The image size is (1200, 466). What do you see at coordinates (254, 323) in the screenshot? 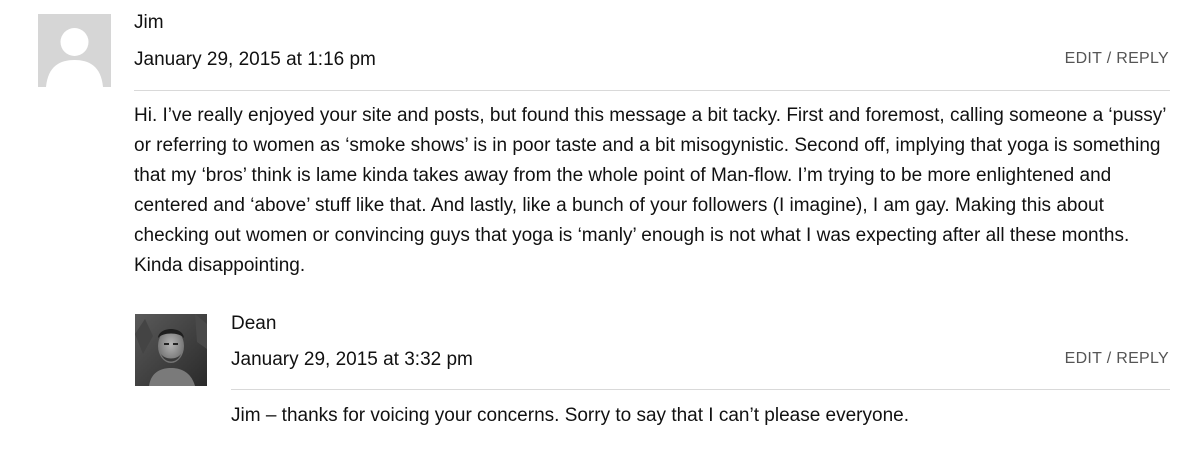
I see `comment-author: Dean` at bounding box center [254, 323].